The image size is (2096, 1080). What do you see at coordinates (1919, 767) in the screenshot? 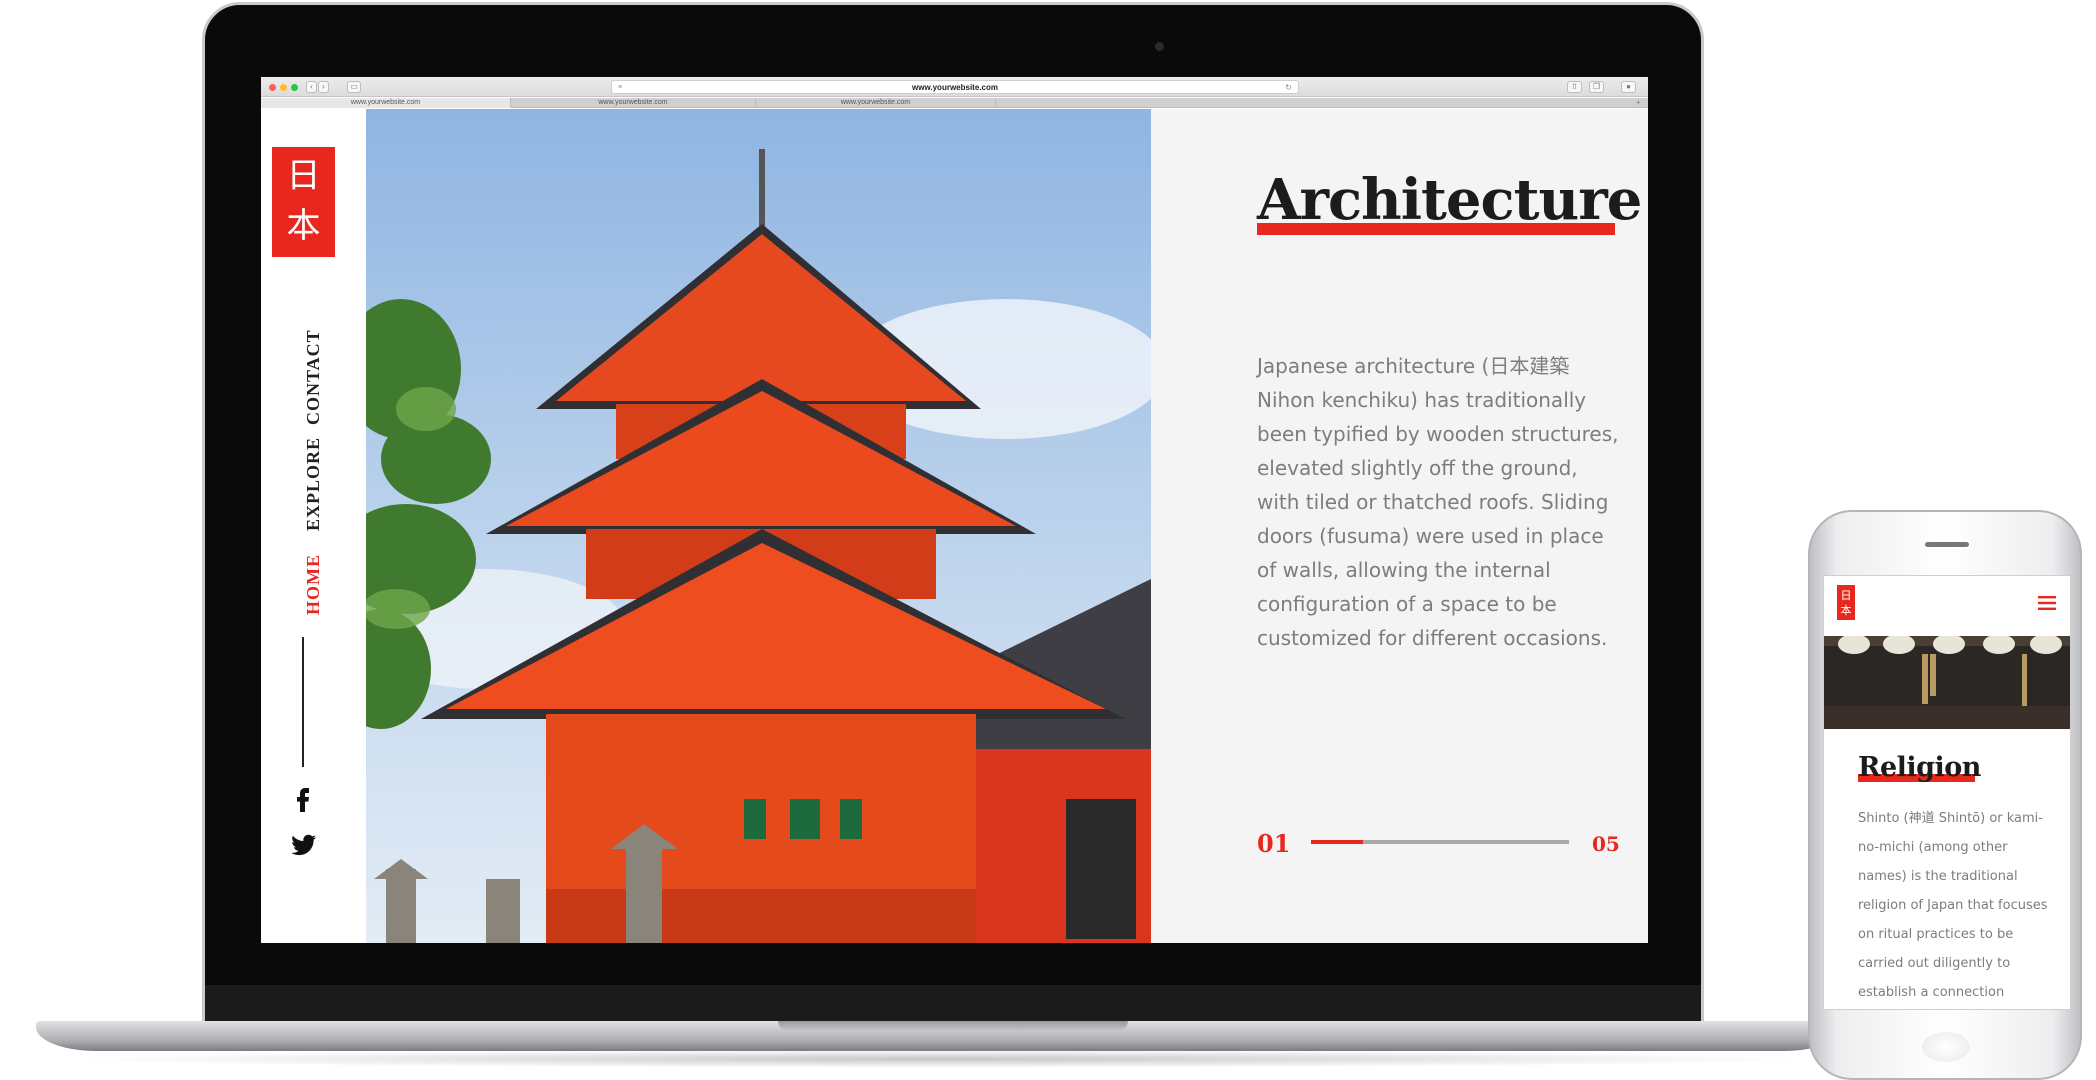
I see `mobile-page-title: Religion` at bounding box center [1919, 767].